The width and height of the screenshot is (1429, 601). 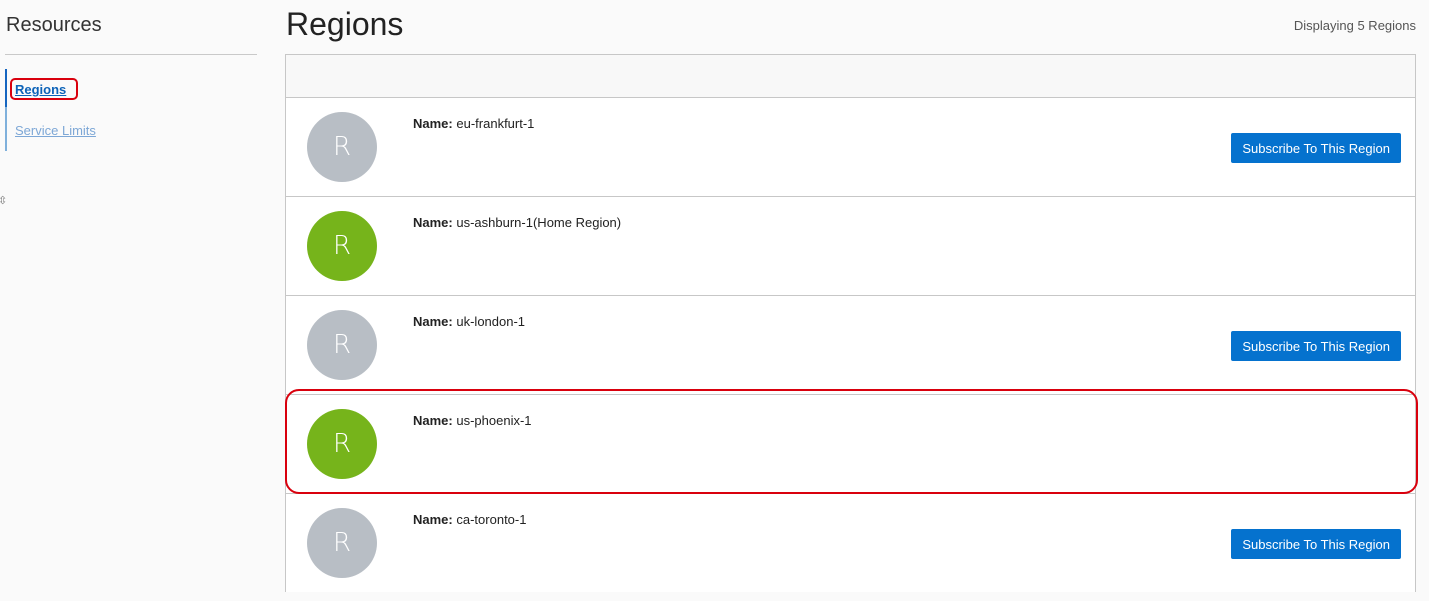 I want to click on page-title: Regions, so click(x=345, y=24).